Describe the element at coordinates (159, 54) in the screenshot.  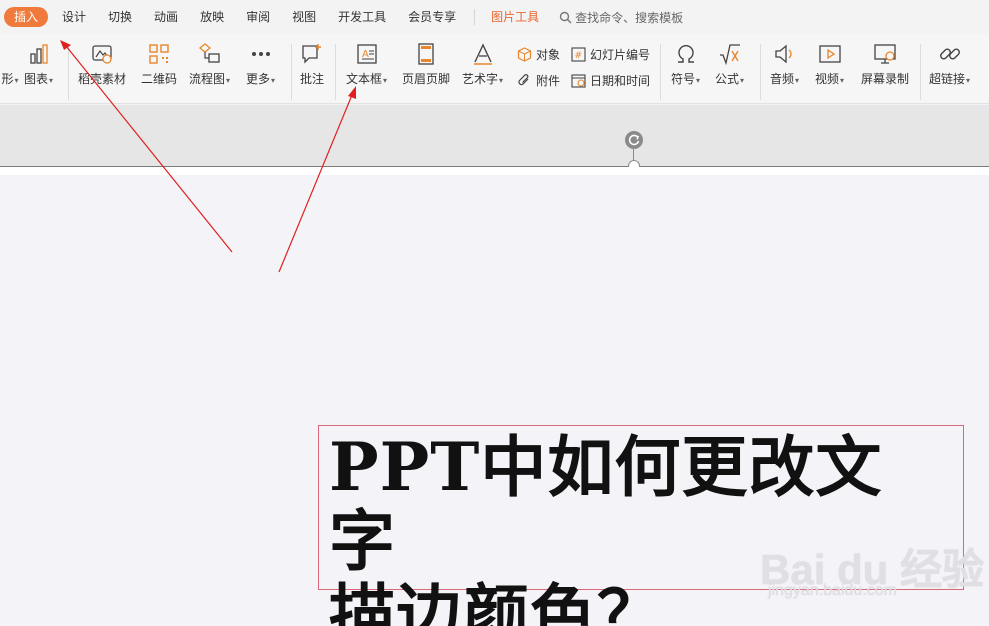
I see `qrcode-icon` at that location.